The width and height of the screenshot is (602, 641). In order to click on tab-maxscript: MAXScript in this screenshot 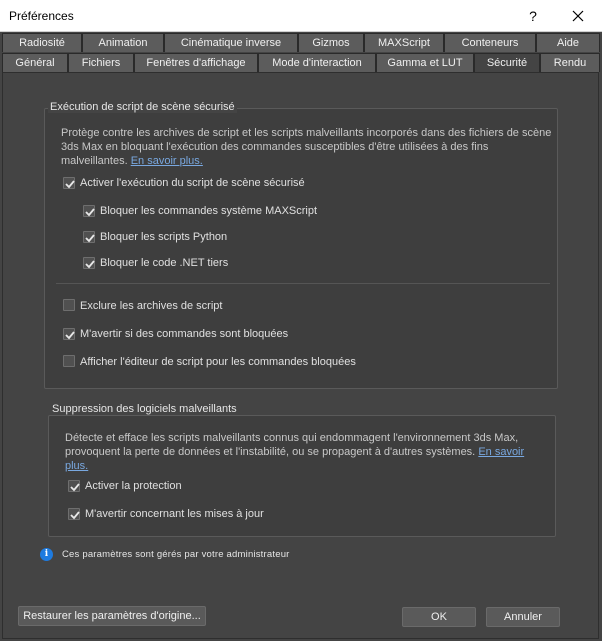, I will do `click(404, 42)`.